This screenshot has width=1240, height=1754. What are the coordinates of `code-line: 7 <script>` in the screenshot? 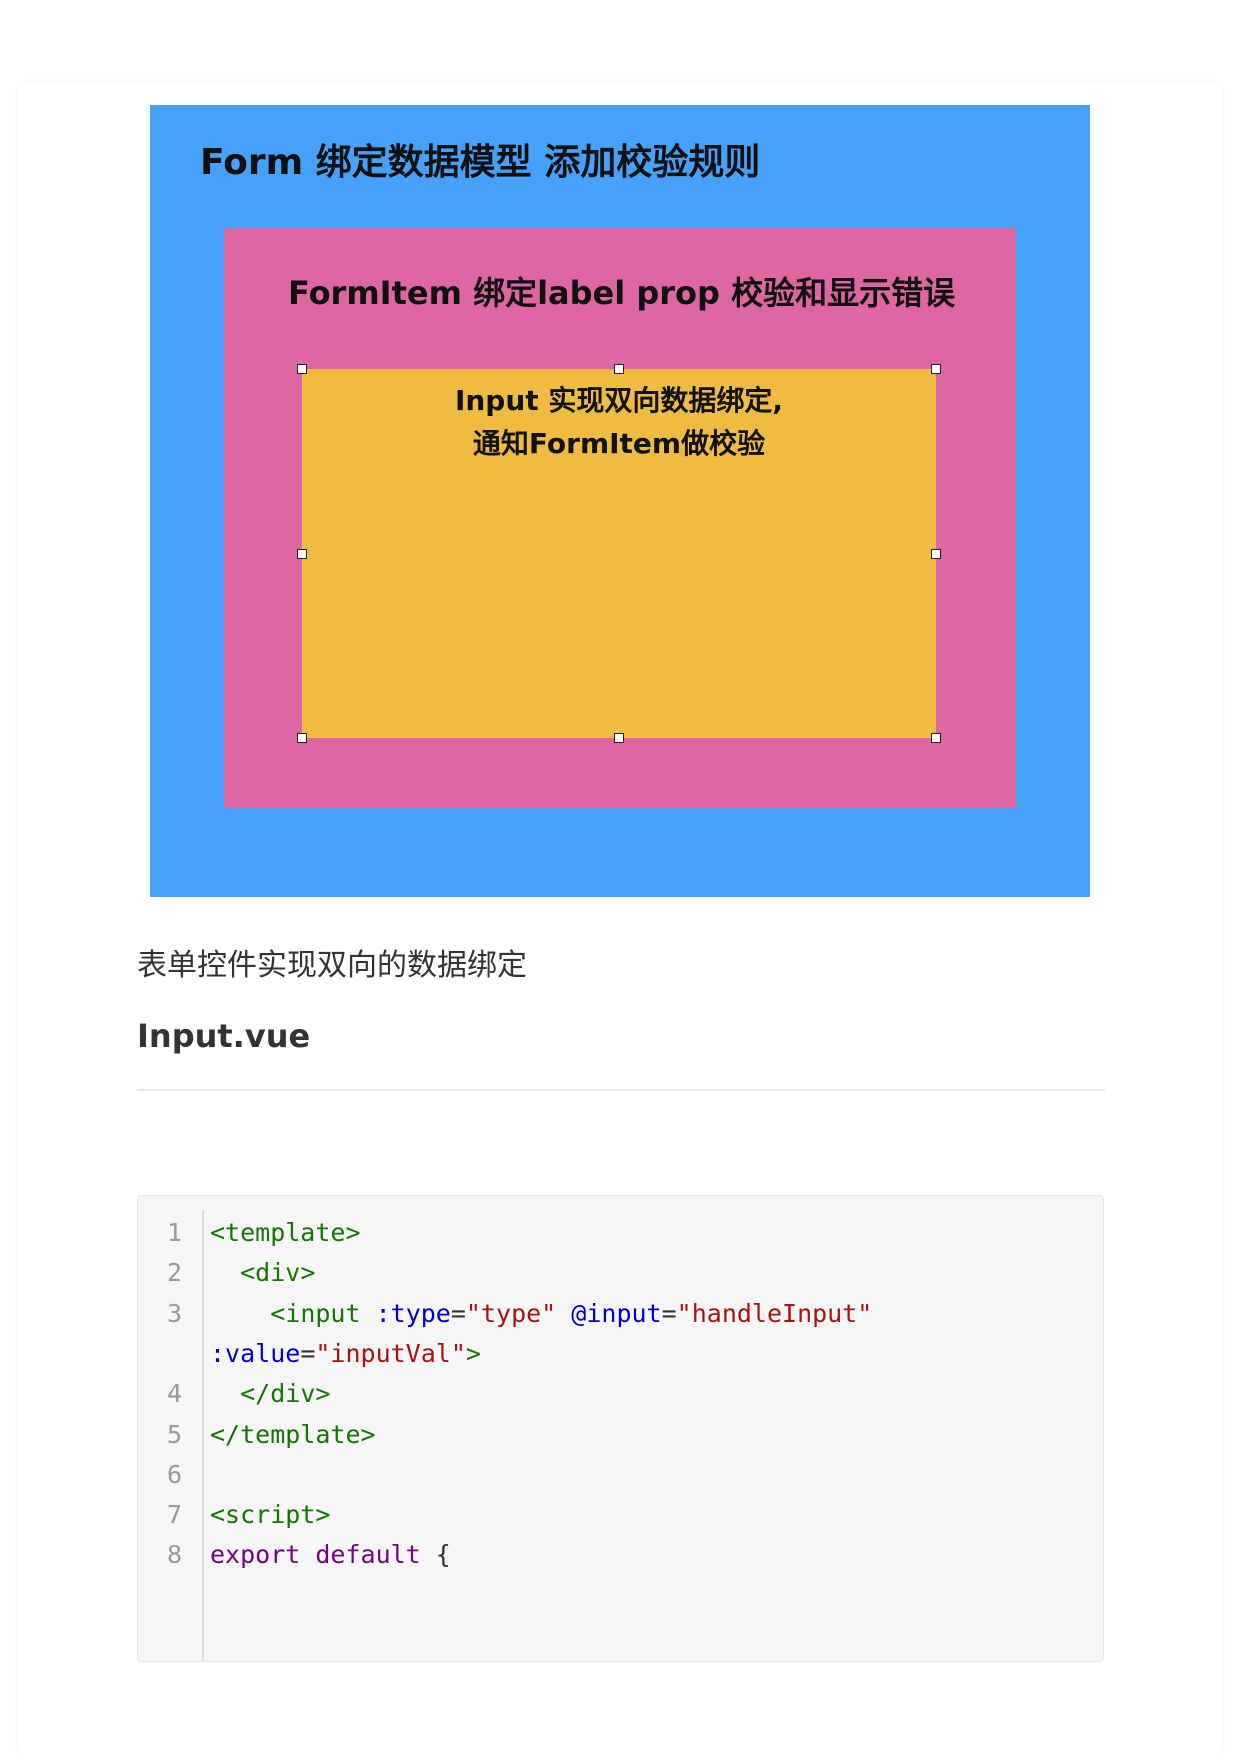 It's located at (620, 1514).